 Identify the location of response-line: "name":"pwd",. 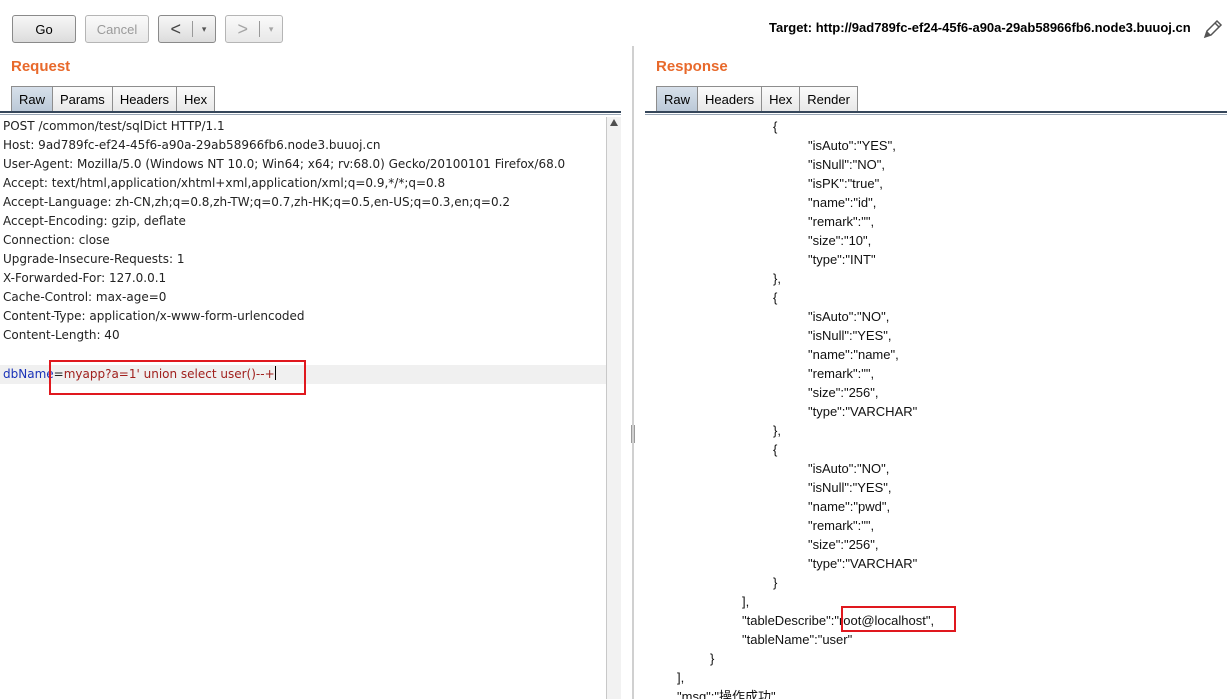
(849, 506).